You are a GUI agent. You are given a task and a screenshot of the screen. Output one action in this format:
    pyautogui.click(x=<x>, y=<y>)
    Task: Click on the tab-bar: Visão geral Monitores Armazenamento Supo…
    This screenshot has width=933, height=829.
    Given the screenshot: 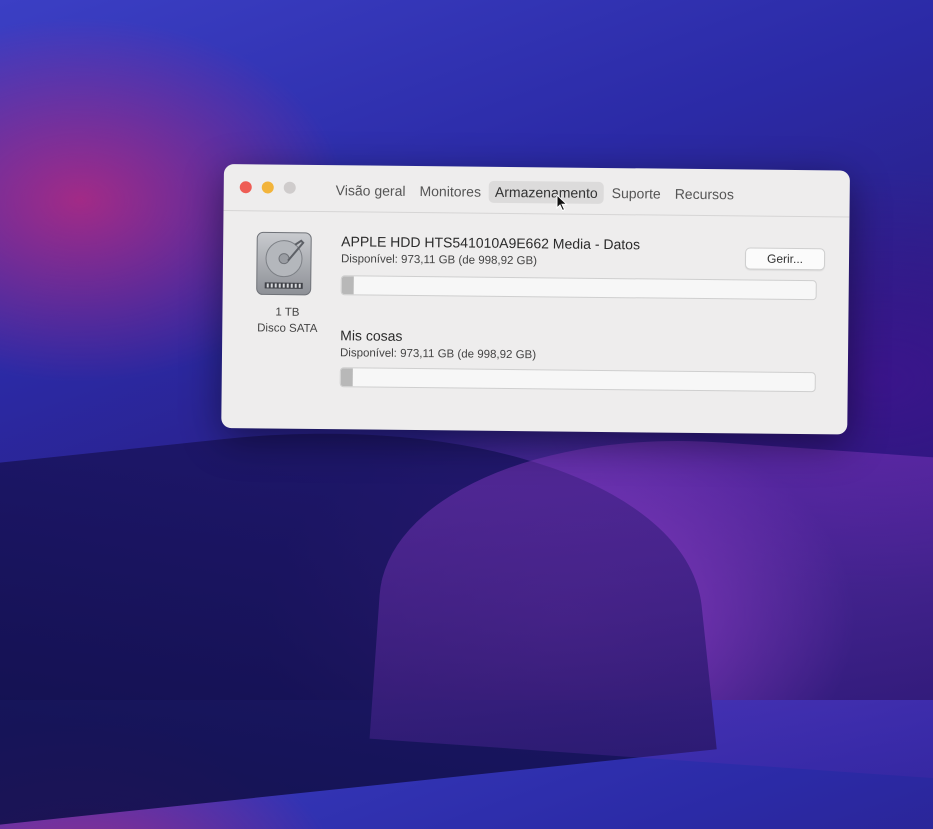 What is the action you would take?
    pyautogui.click(x=535, y=192)
    